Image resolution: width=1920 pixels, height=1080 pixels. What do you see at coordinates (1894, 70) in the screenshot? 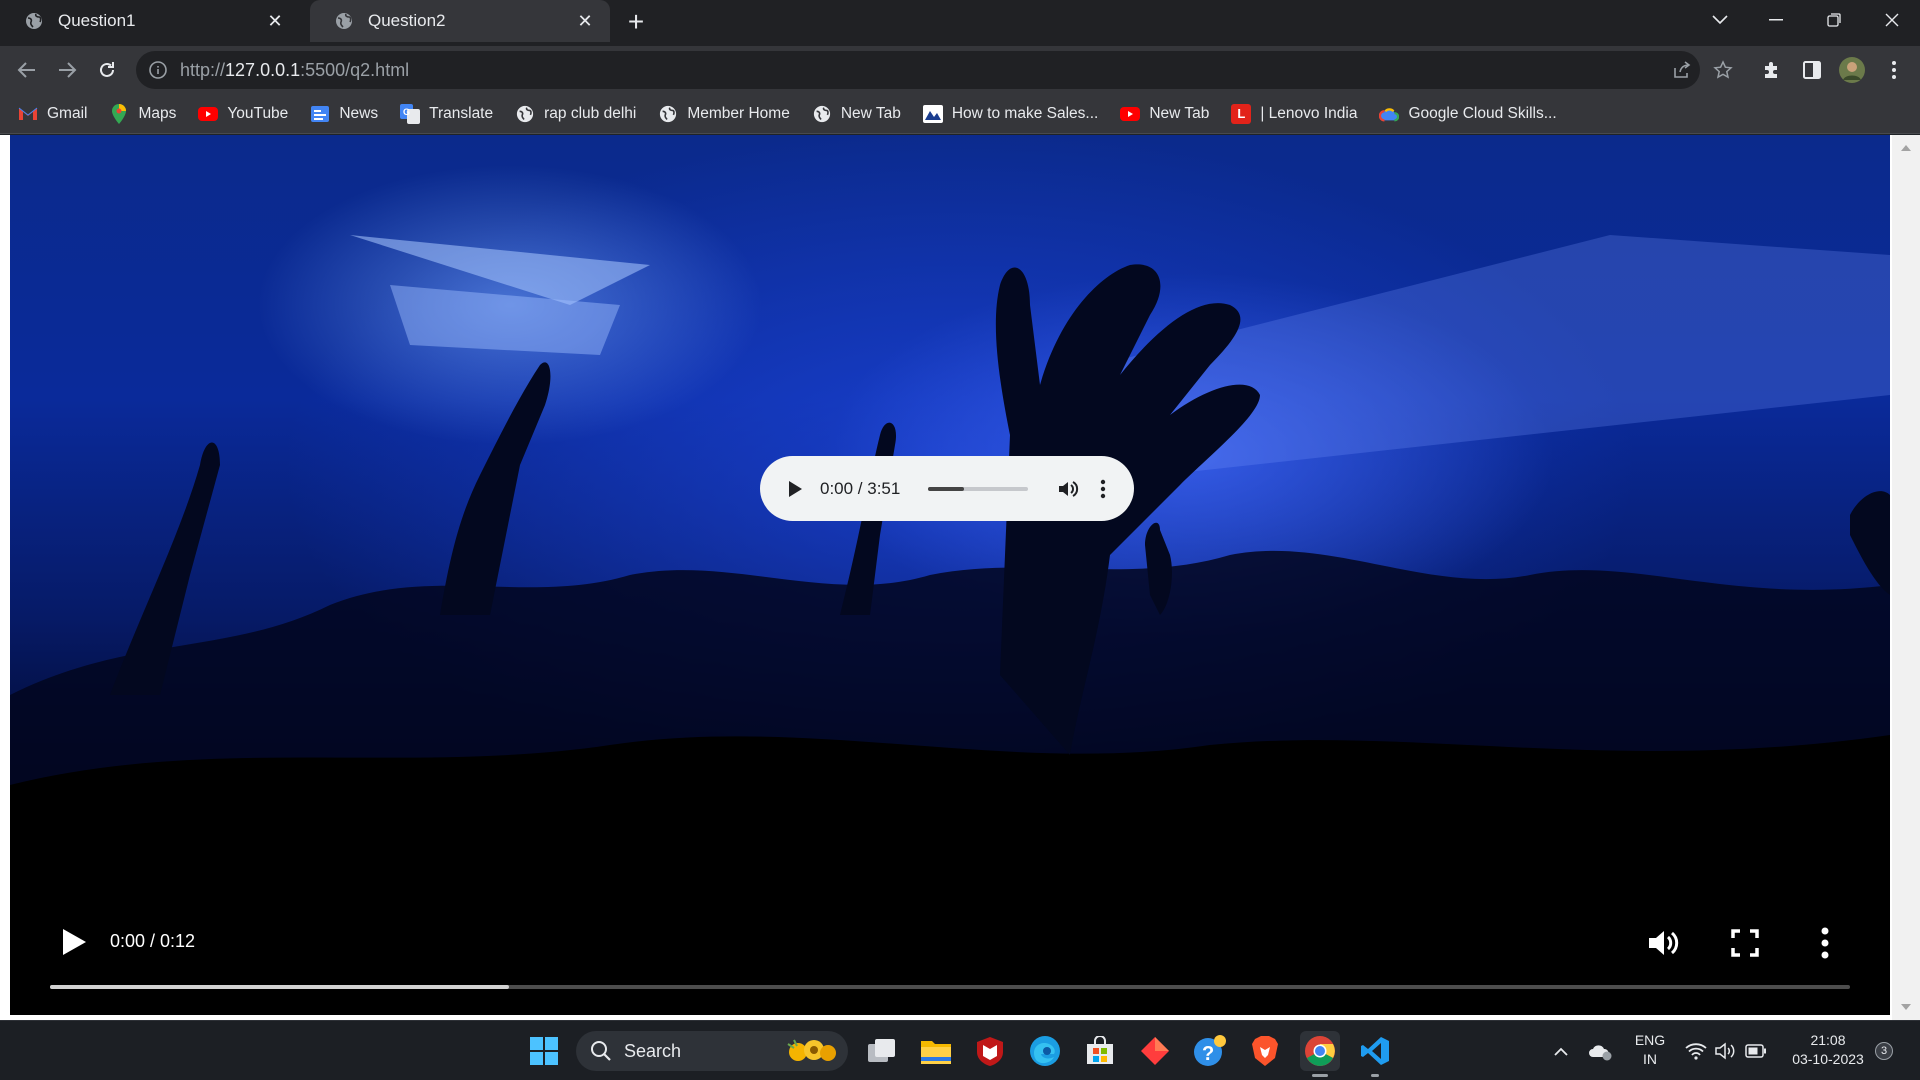
I see `chrome-menu-button` at bounding box center [1894, 70].